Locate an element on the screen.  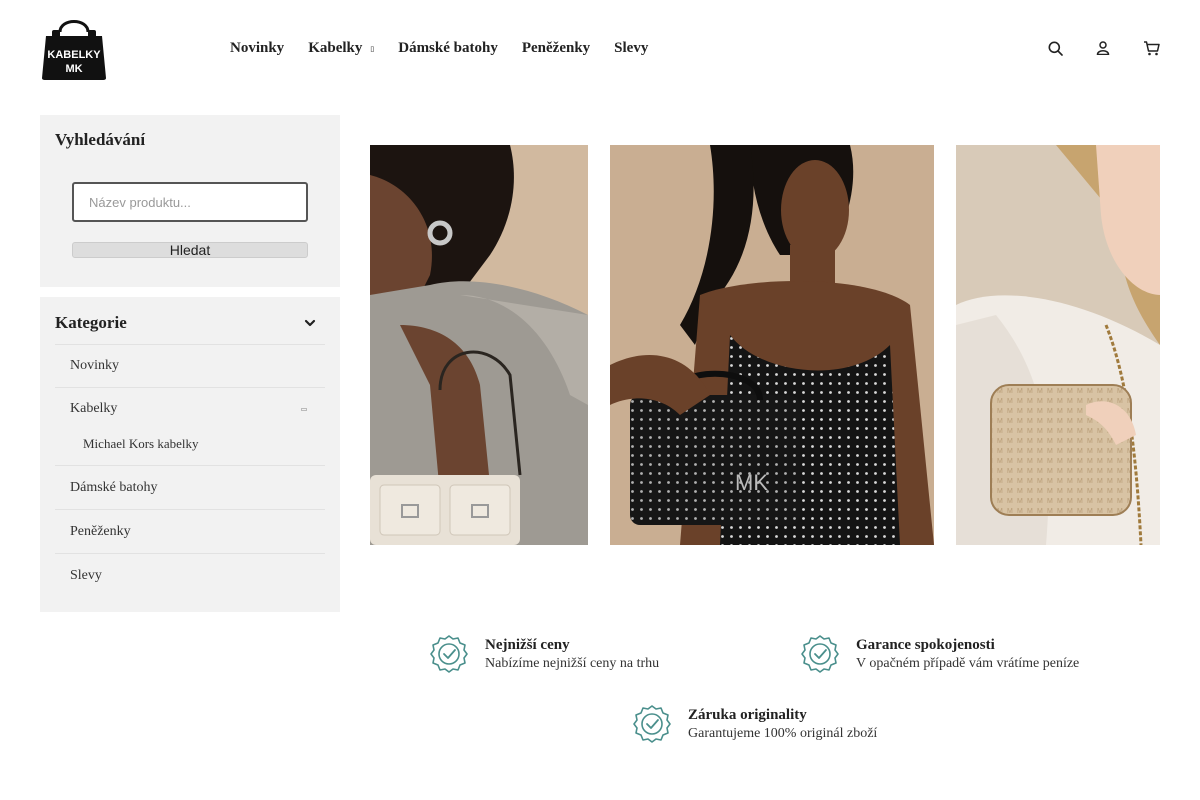
category-item-penezenky: Peněženky is located at coordinates (190, 531).